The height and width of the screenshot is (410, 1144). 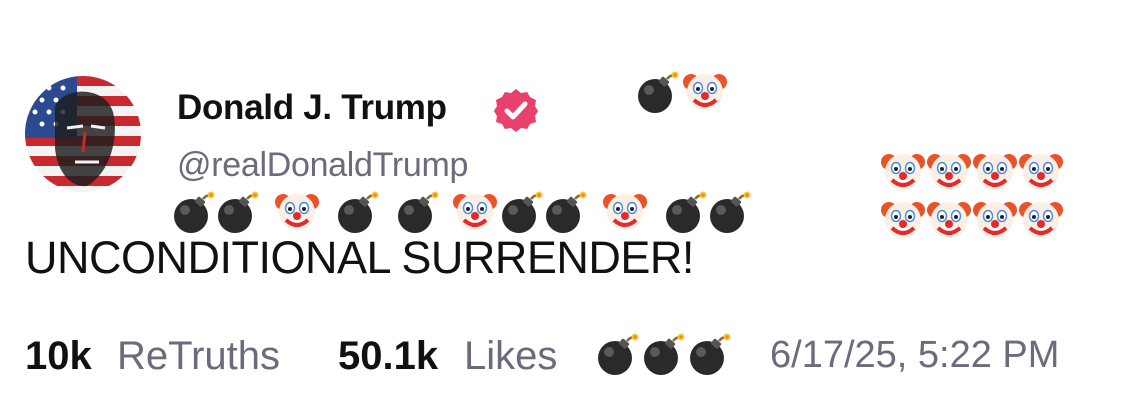 What do you see at coordinates (58, 356) in the screenshot?
I see `retruths-count: 10k` at bounding box center [58, 356].